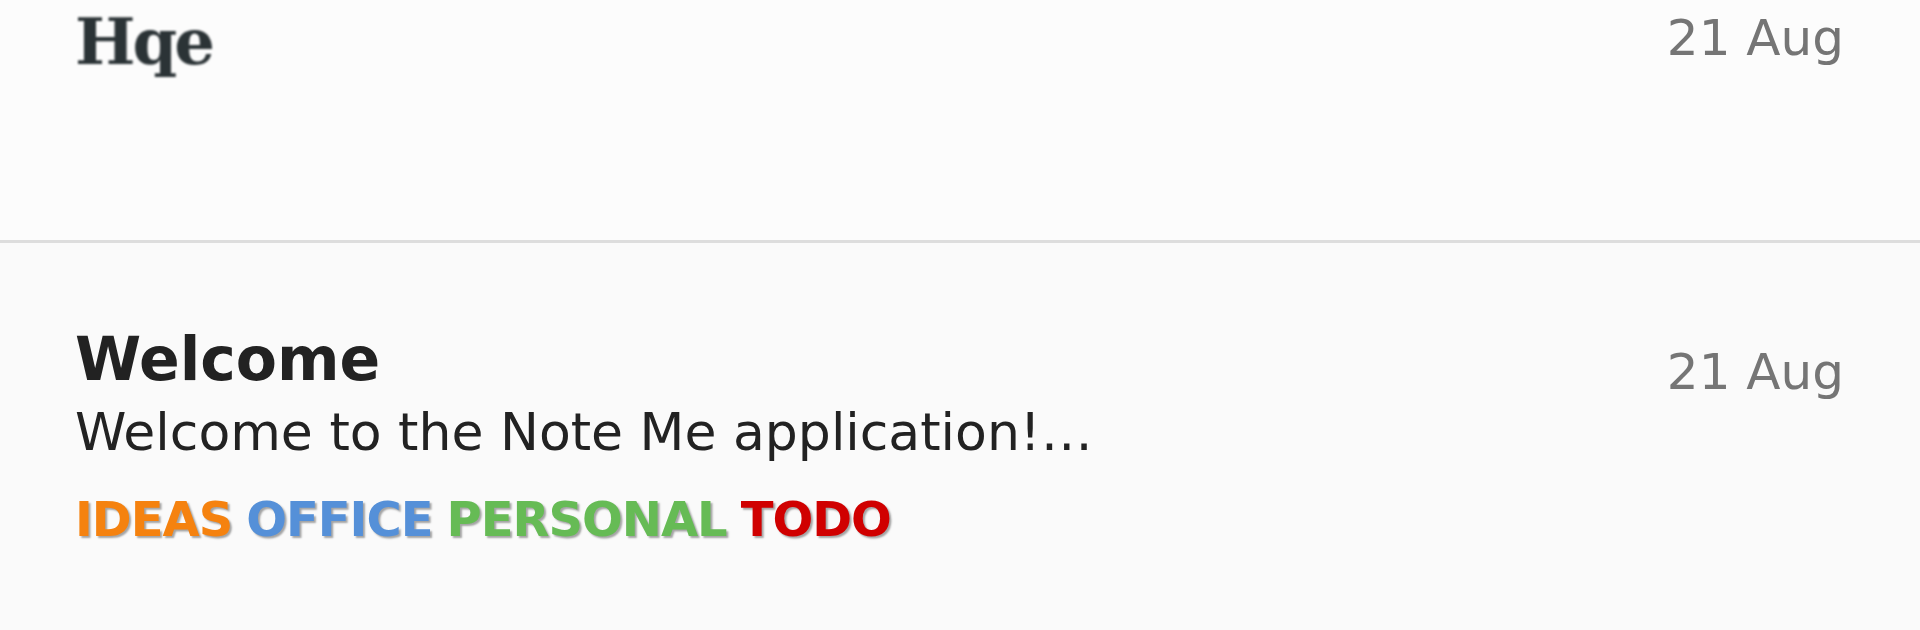  I want to click on tag-label: IDEAS, so click(154, 520).